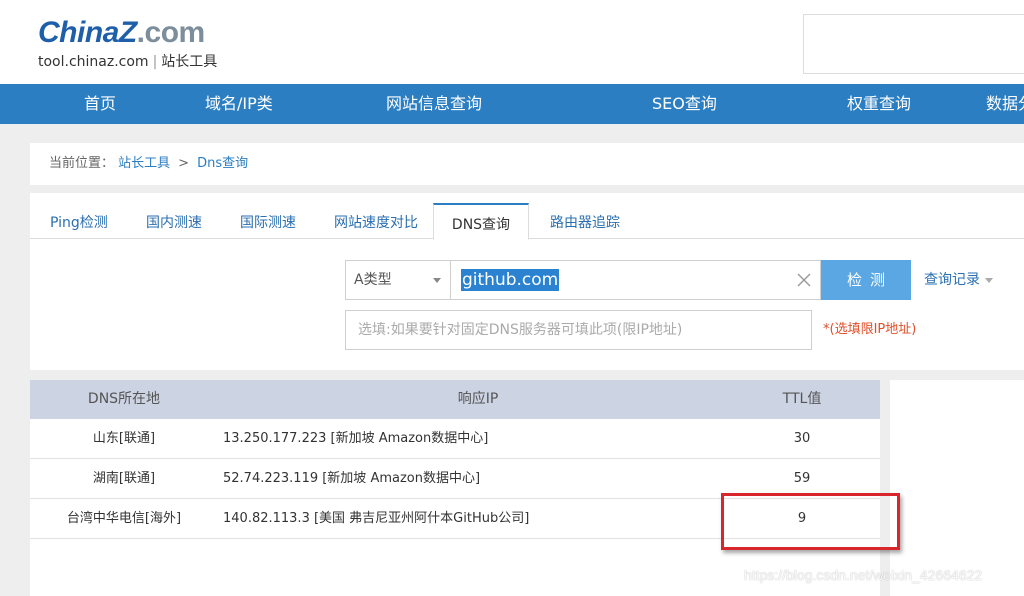 This screenshot has width=1024, height=596. I want to click on tab-speed-compare: 网站速度对比, so click(376, 221).